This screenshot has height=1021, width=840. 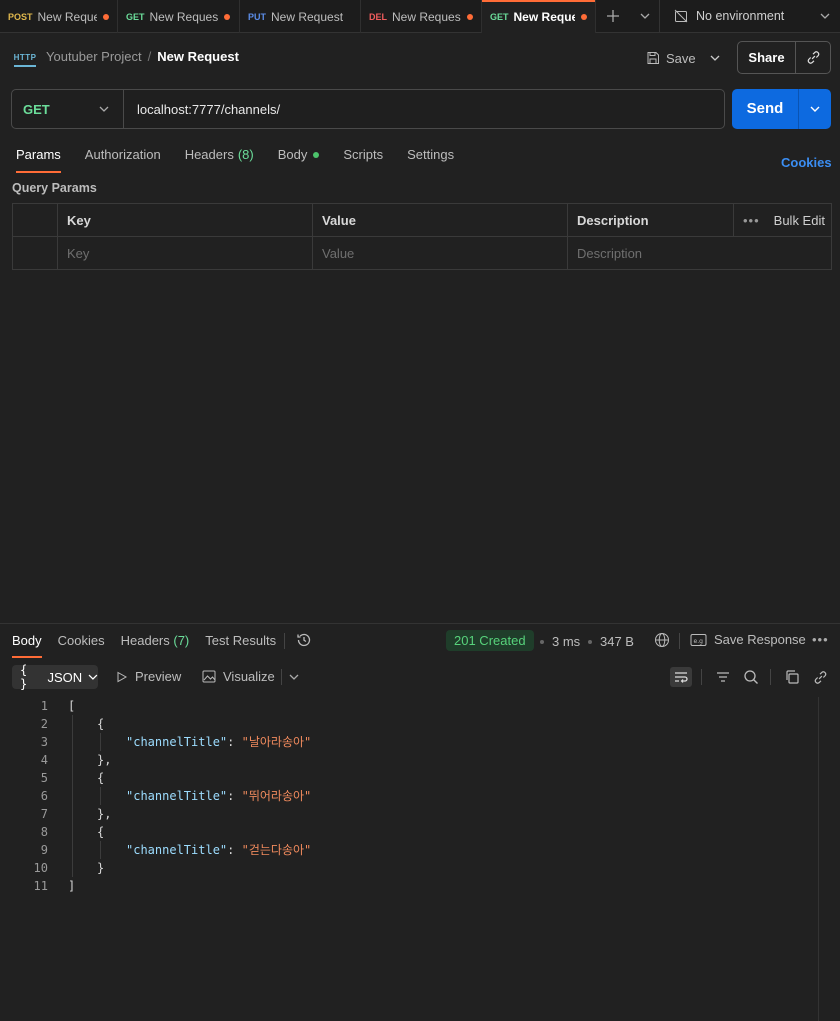 What do you see at coordinates (122, 154) in the screenshot?
I see `tab-label: Authorization` at bounding box center [122, 154].